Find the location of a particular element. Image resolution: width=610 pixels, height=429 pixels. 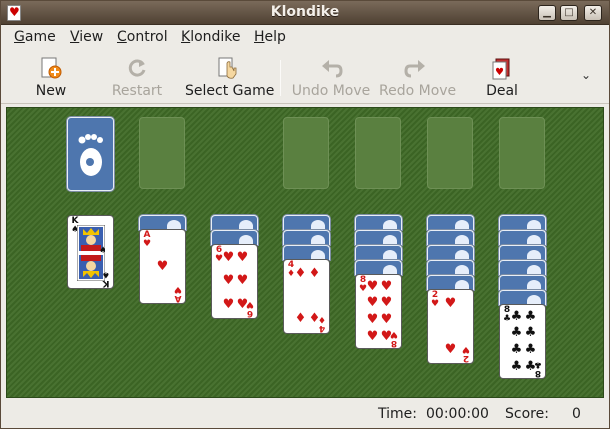

select-game-icon is located at coordinates (228, 68).